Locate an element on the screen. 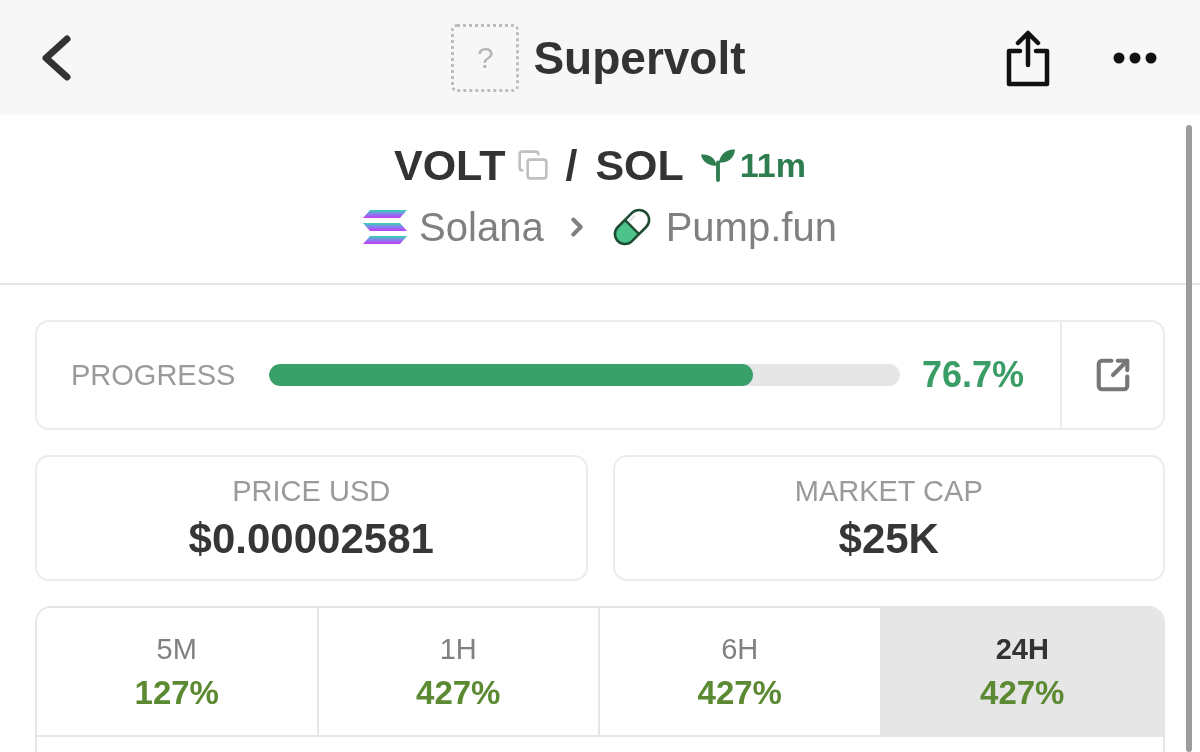  back-button is located at coordinates (56, 57).